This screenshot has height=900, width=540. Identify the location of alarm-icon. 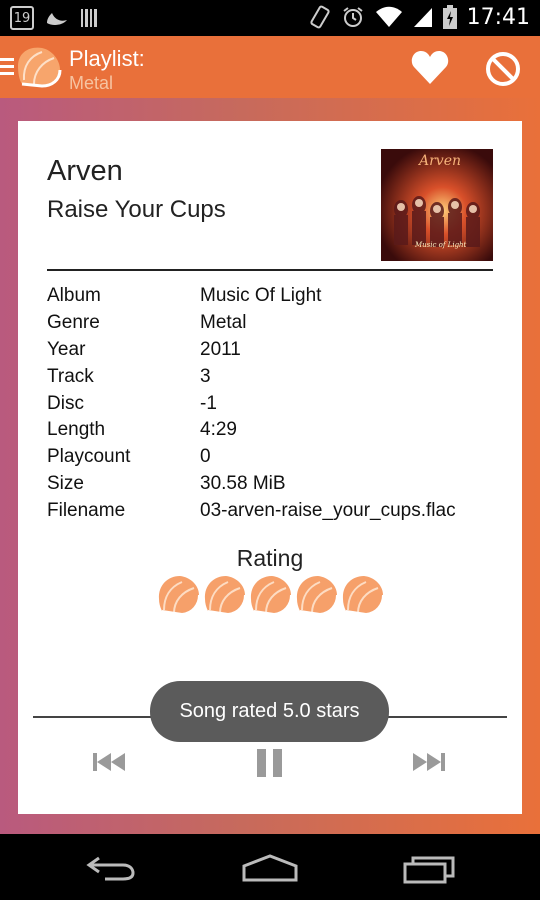
(352, 17).